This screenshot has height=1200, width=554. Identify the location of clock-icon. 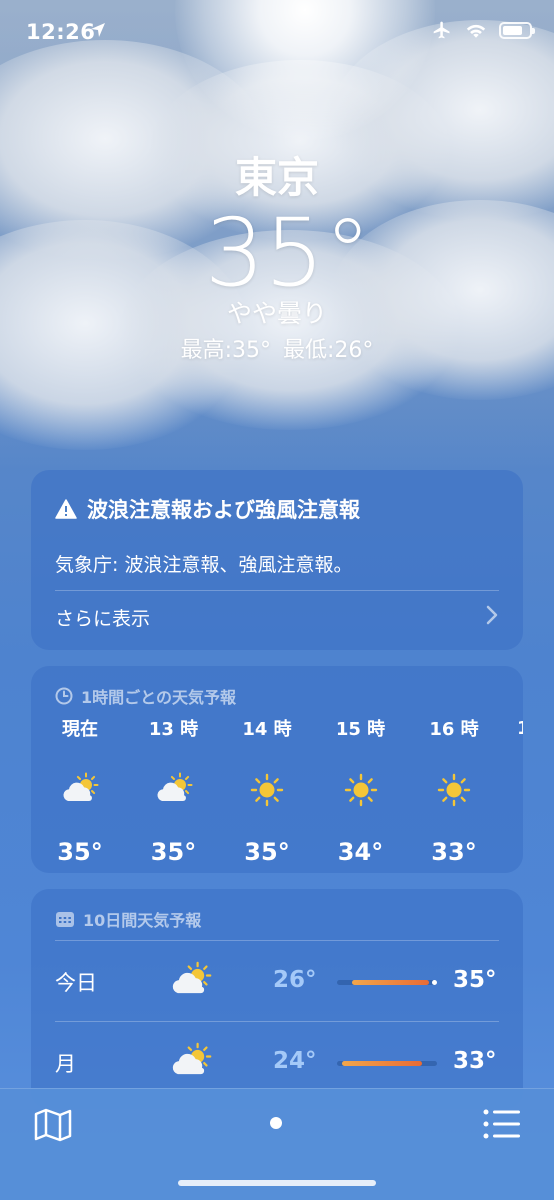
(64, 696).